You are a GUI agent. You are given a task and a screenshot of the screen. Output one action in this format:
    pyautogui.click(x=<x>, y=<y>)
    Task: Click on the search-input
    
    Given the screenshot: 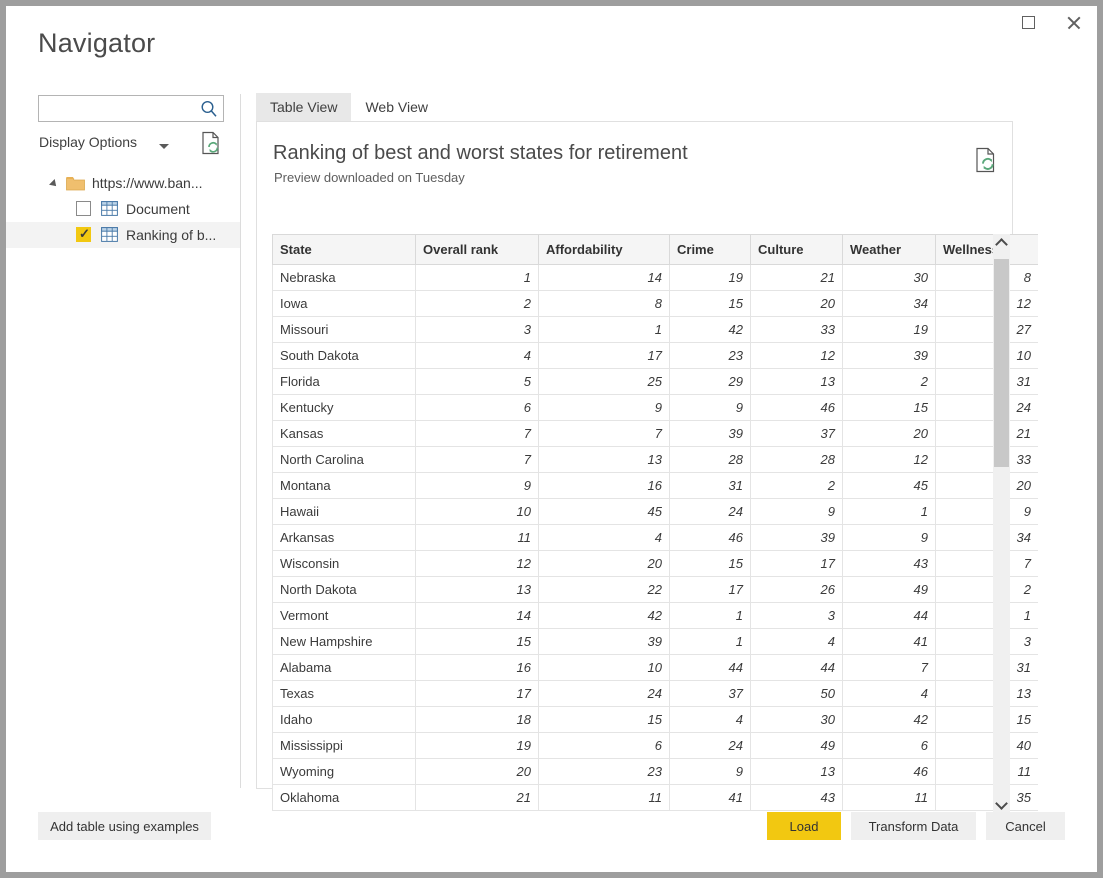 What is the action you would take?
    pyautogui.click(x=118, y=108)
    